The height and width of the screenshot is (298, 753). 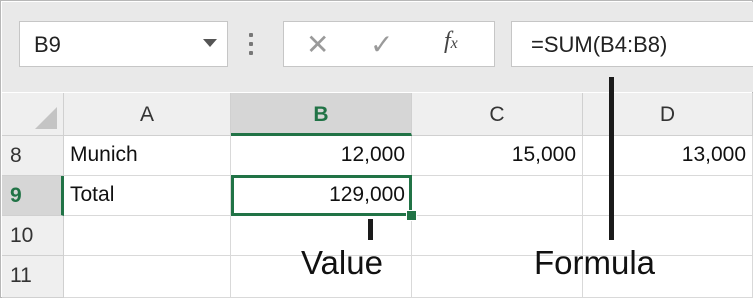 What do you see at coordinates (22, 235) in the screenshot?
I see `row-header-label: 10` at bounding box center [22, 235].